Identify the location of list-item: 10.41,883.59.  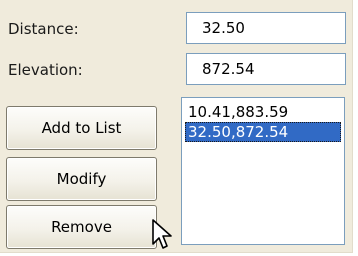
(263, 112).